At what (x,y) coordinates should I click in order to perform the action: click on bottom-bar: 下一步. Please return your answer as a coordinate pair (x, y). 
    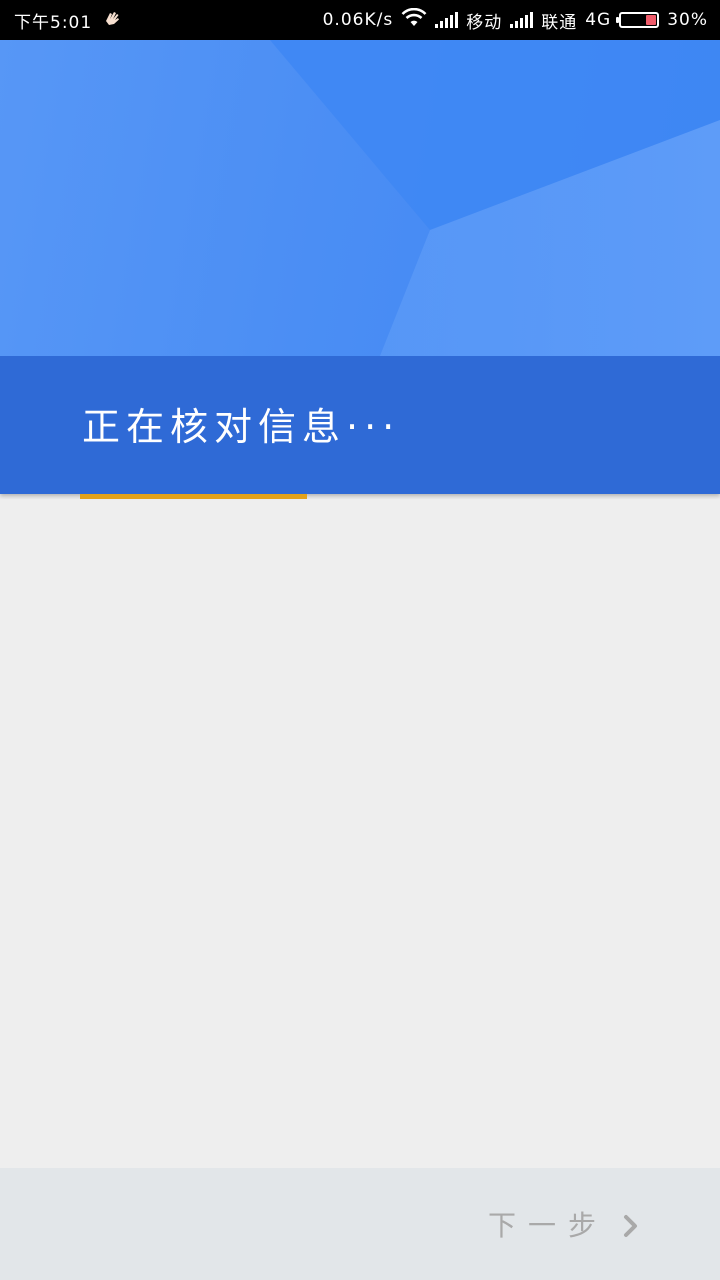
    Looking at the image, I should click on (360, 1224).